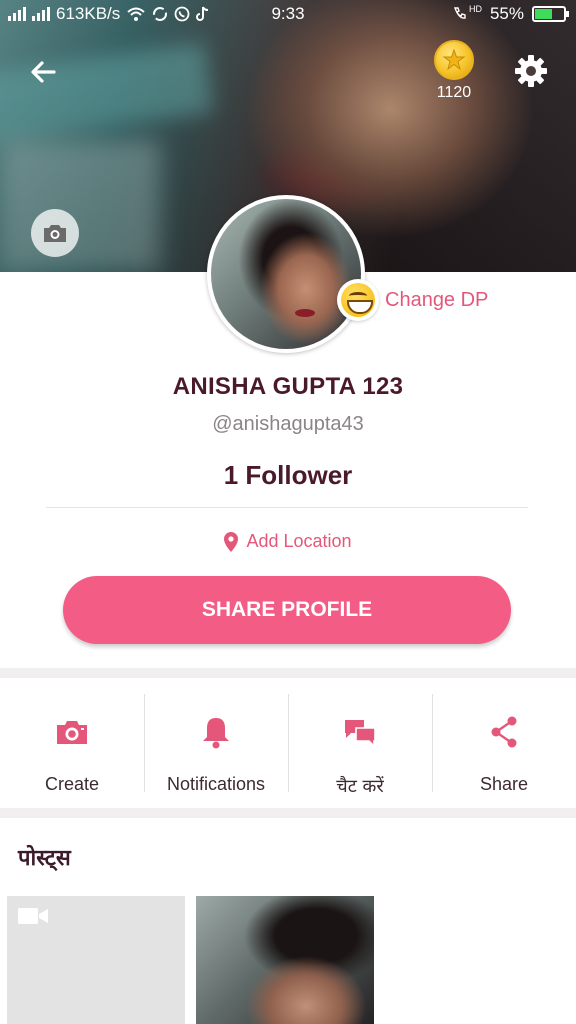  Describe the element at coordinates (287, 610) in the screenshot. I see `share-profile-button: SHARE PROFILE` at that location.